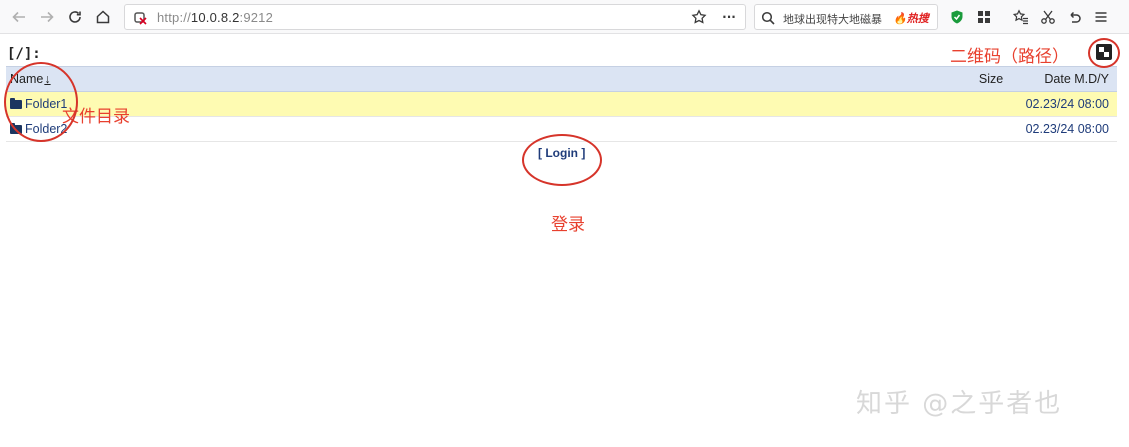 Image resolution: width=1129 pixels, height=447 pixels. Describe the element at coordinates (562, 160) in the screenshot. I see `annotation-circle-login` at that location.